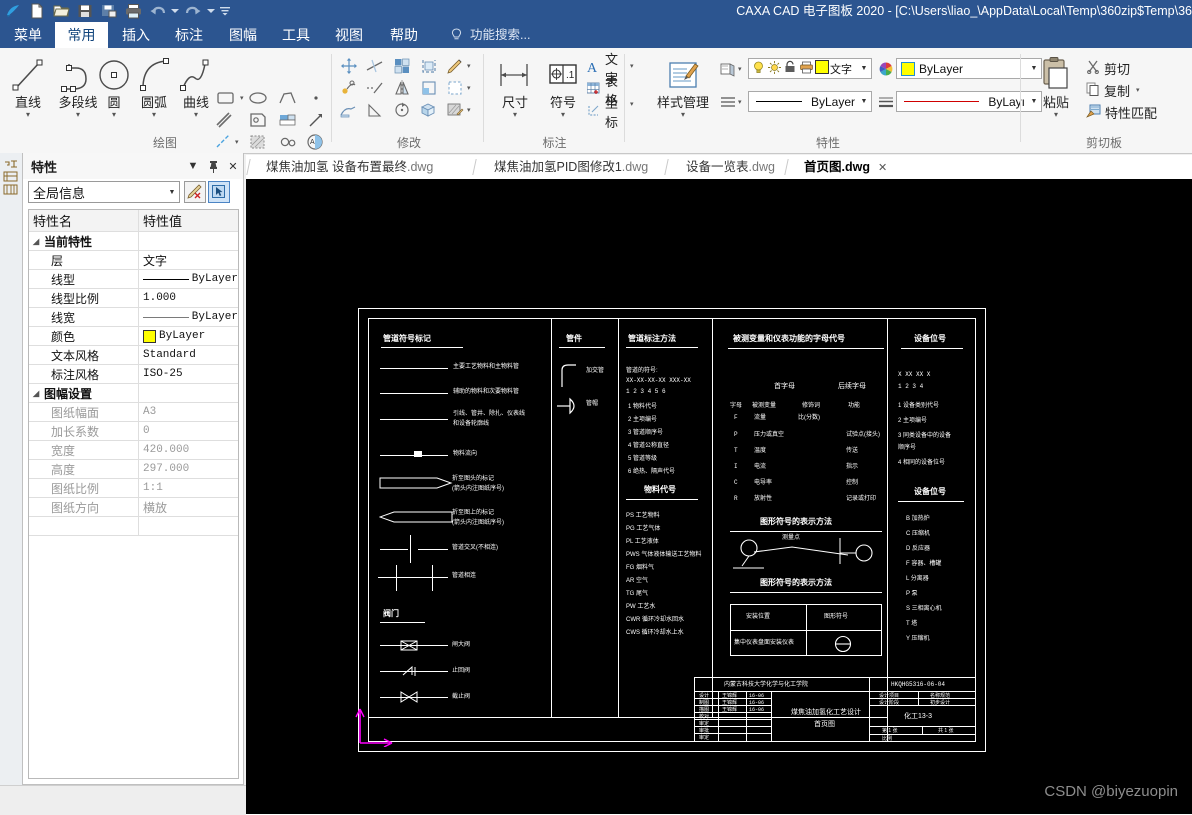  I want to click on layer-freeze-icon, so click(774, 69).